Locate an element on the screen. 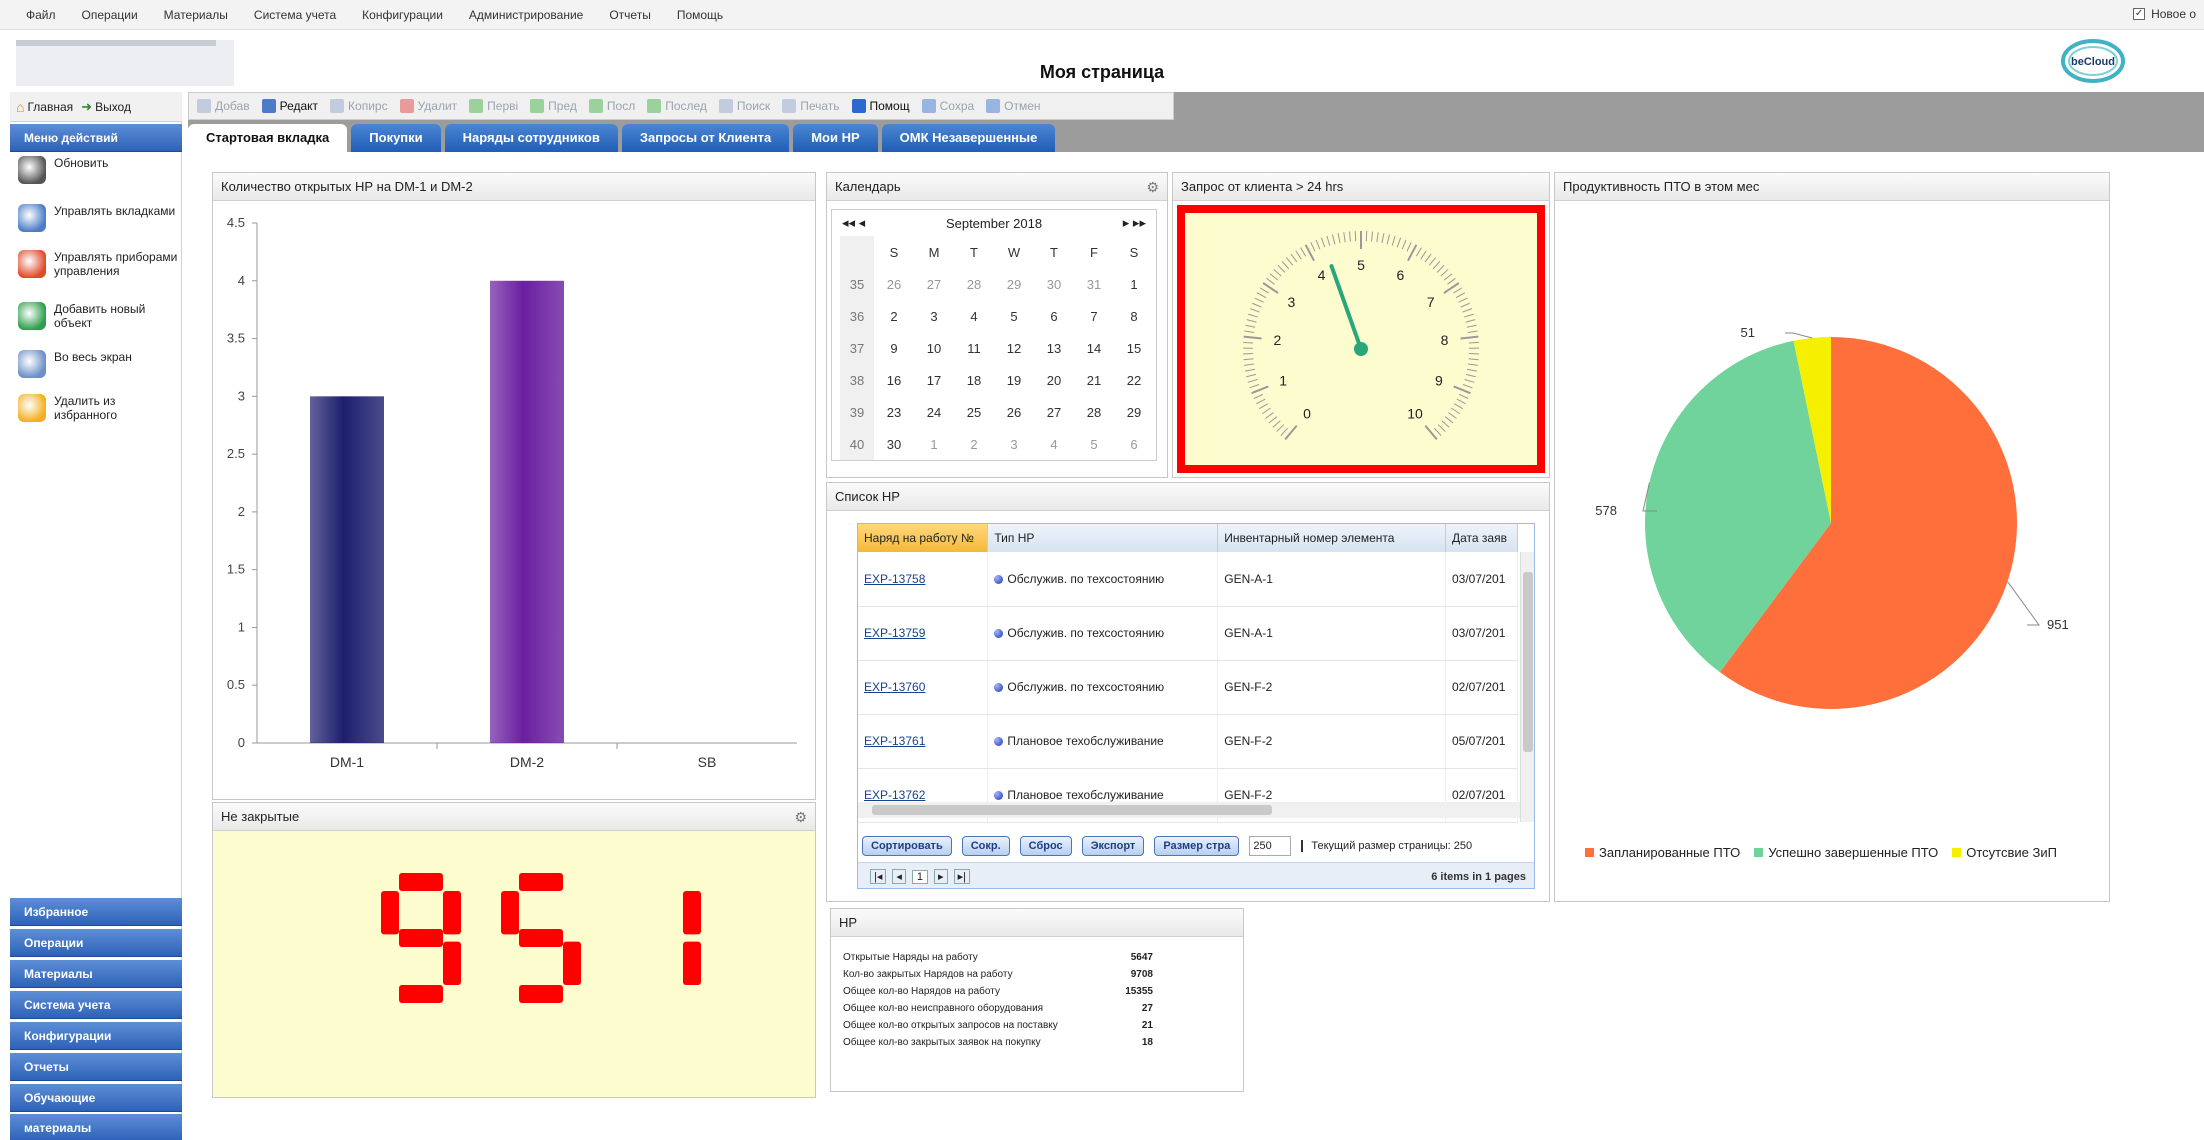 The image size is (2204, 1140). actions-menu-header: Меню действий is located at coordinates (96, 138).